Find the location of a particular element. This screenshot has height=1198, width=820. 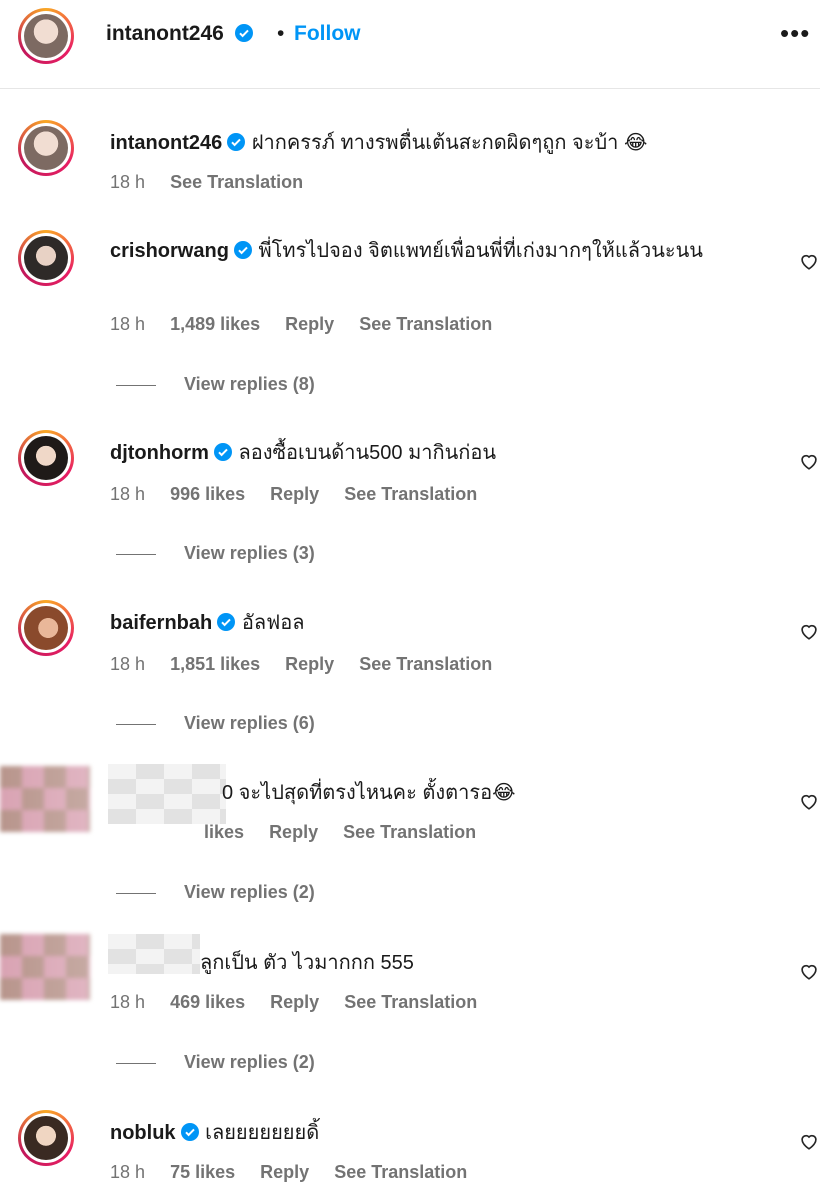

likes-count: 75 likes is located at coordinates (202, 1172).